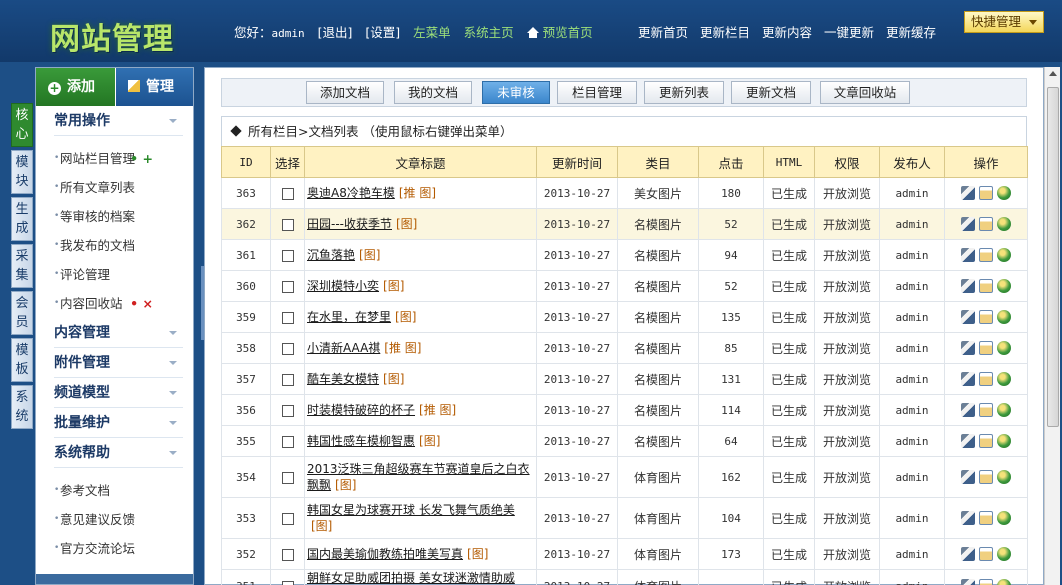  I want to click on tab-module: 模块, so click(22, 172).